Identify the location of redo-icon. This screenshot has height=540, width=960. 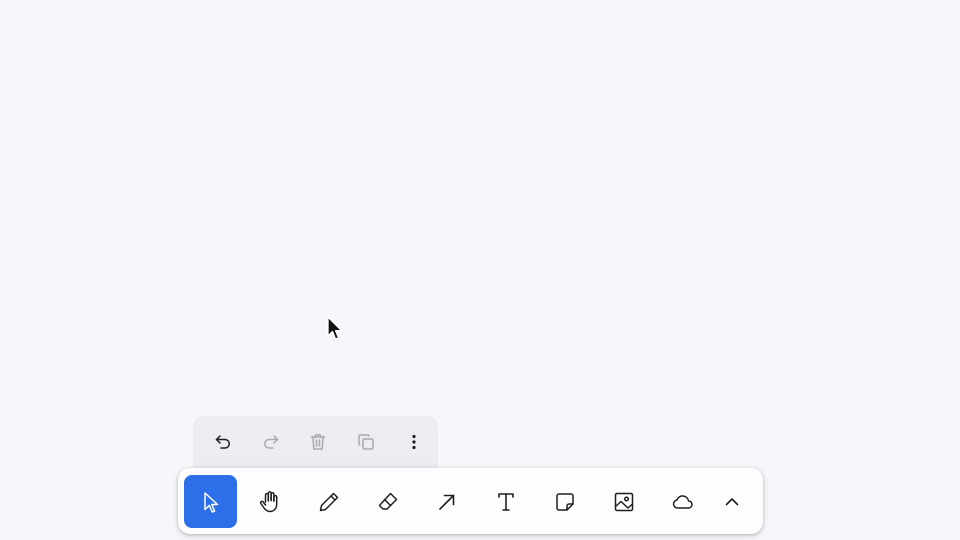
(270, 442).